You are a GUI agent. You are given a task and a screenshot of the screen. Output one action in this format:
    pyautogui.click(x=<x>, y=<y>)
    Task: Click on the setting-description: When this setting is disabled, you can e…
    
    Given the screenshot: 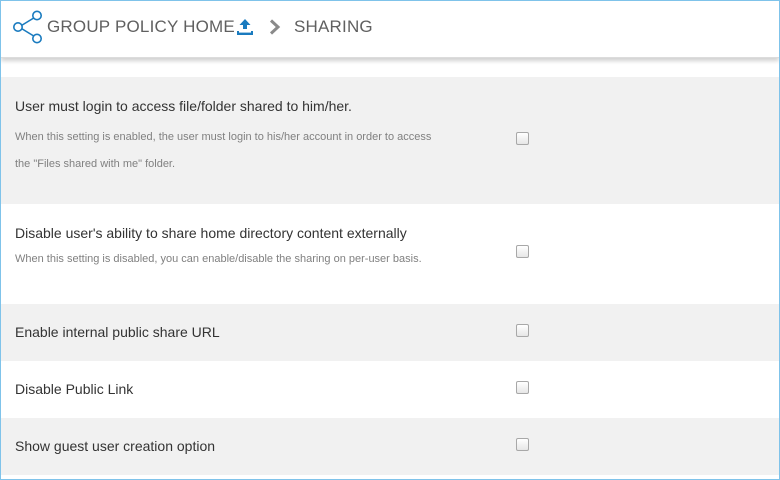 What is the action you would take?
    pyautogui.click(x=255, y=259)
    